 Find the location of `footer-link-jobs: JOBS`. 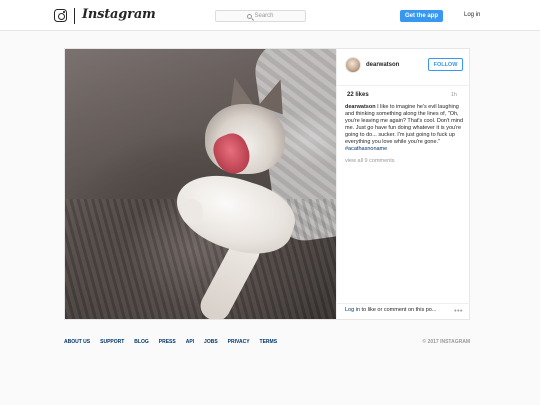

footer-link-jobs: JOBS is located at coordinates (211, 342).